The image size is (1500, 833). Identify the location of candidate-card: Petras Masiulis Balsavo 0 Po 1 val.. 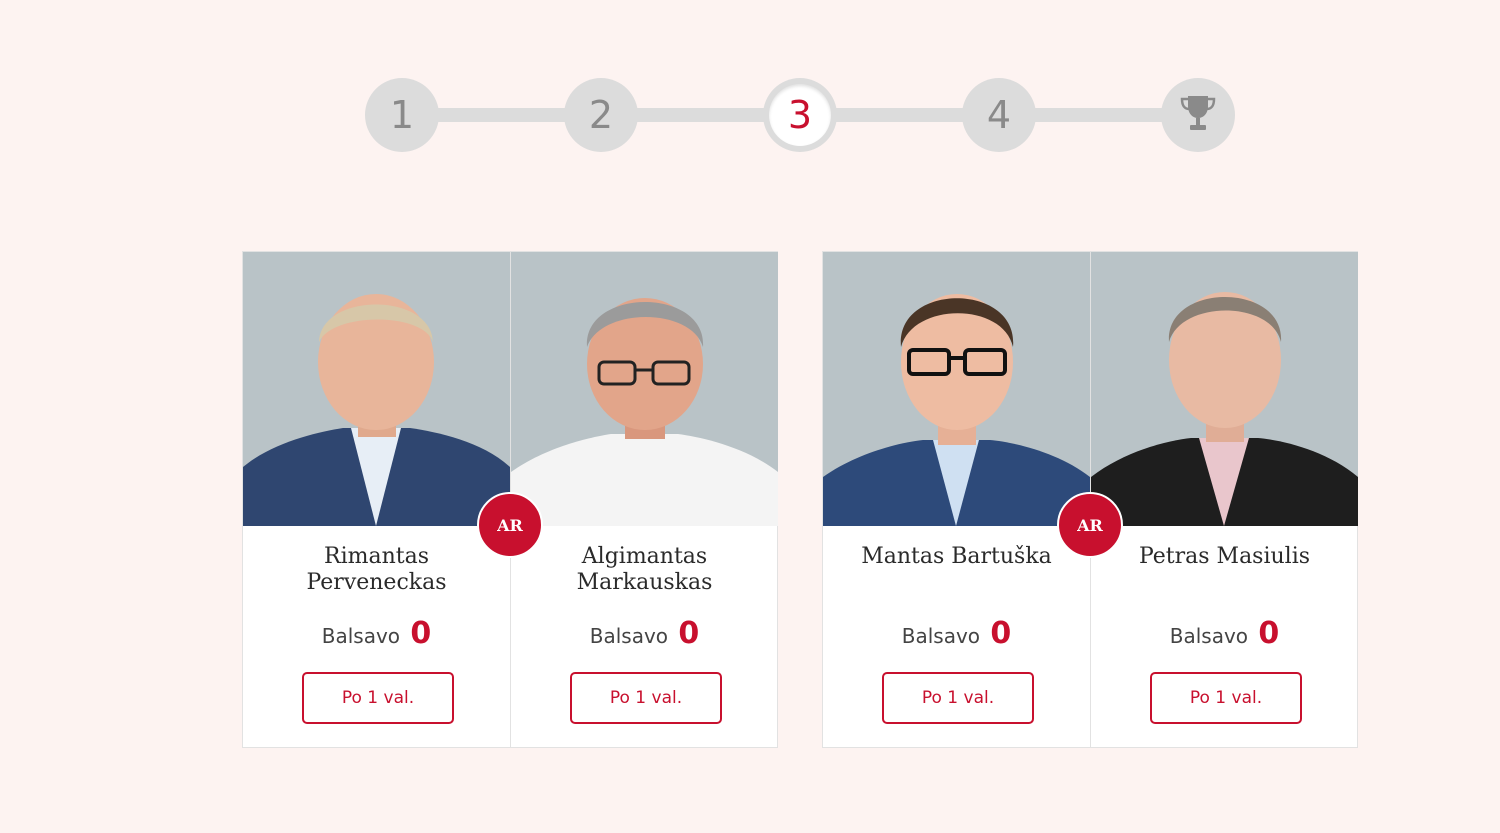
(1224, 499).